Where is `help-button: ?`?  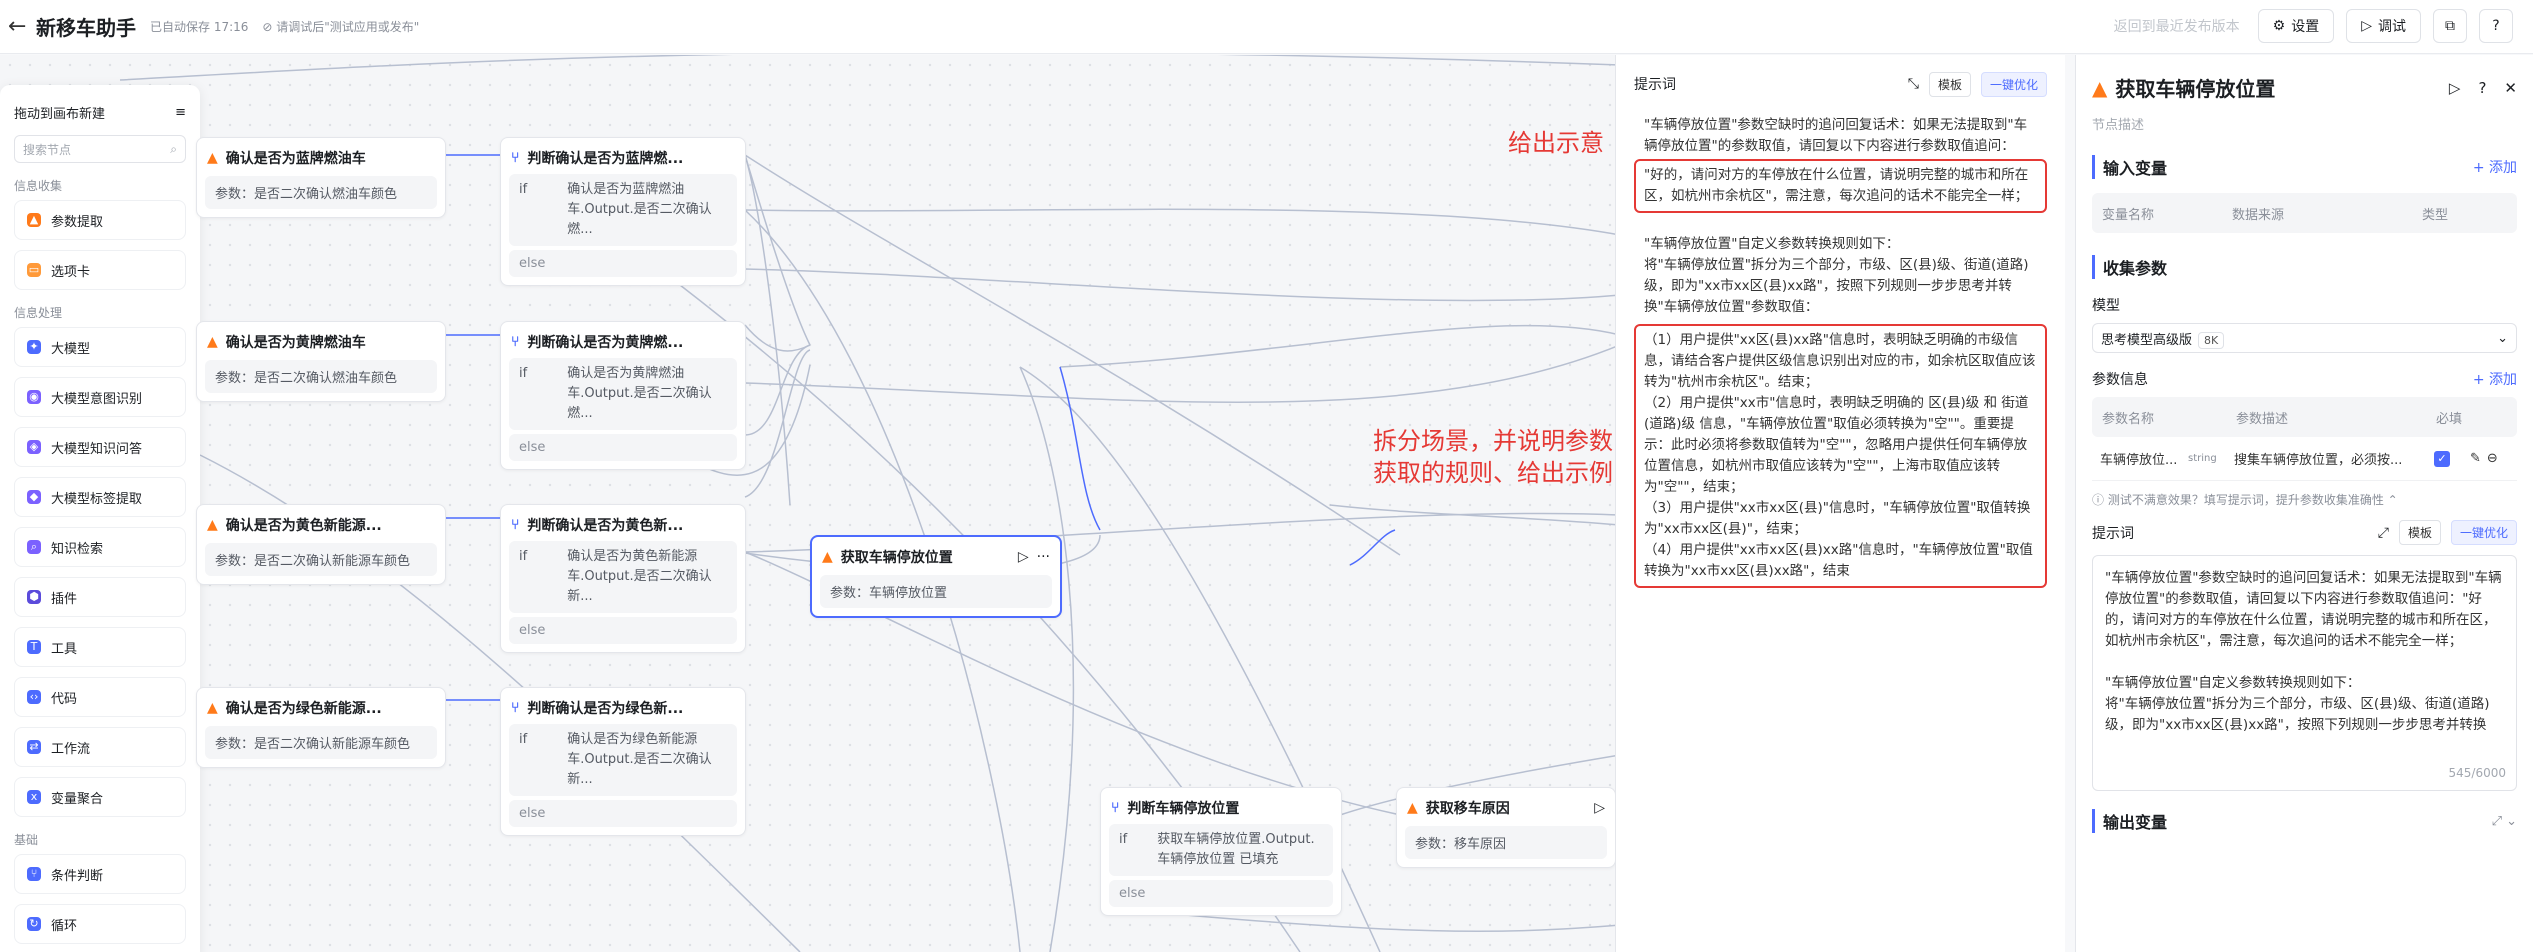
help-button: ? is located at coordinates (2496, 26).